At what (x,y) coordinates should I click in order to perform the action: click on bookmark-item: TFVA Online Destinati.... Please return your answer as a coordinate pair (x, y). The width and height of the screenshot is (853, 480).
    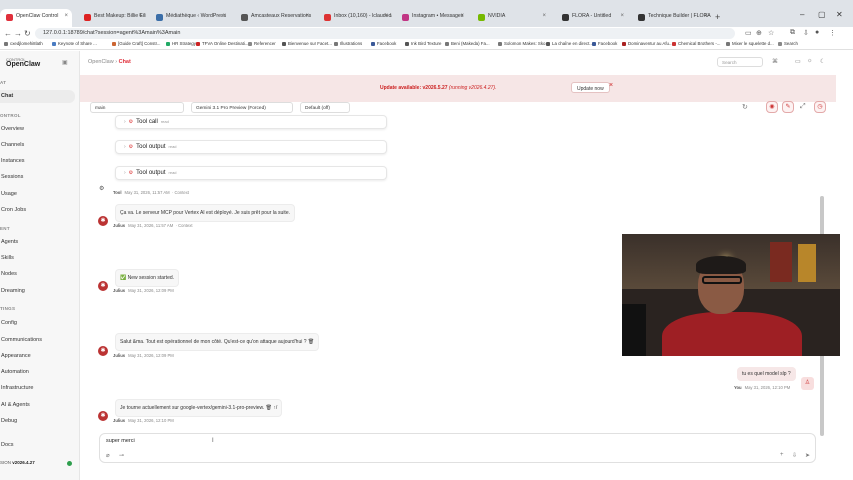
    Looking at the image, I should click on (222, 43).